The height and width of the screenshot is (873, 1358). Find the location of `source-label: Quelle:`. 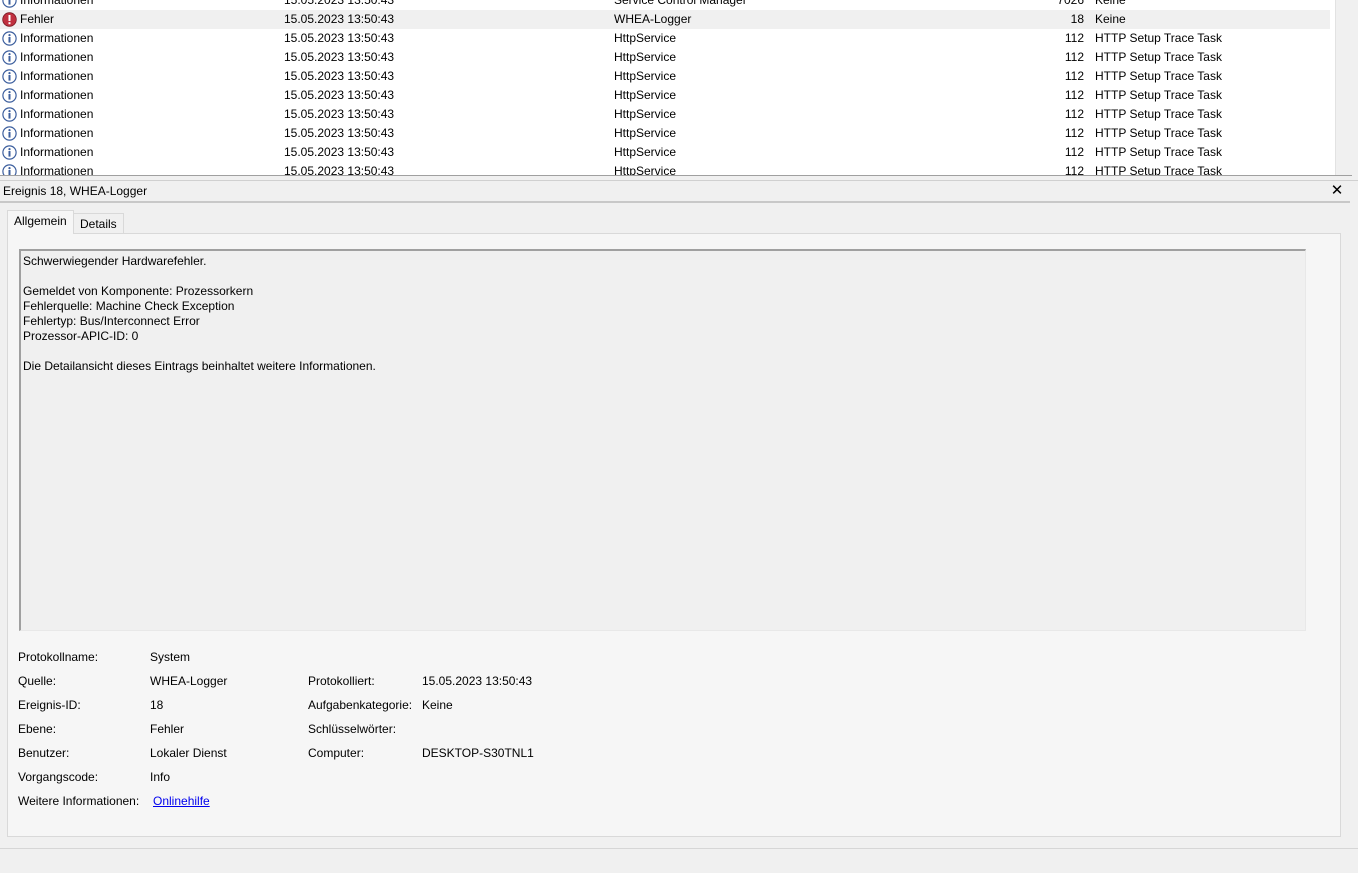

source-label: Quelle: is located at coordinates (37, 681).